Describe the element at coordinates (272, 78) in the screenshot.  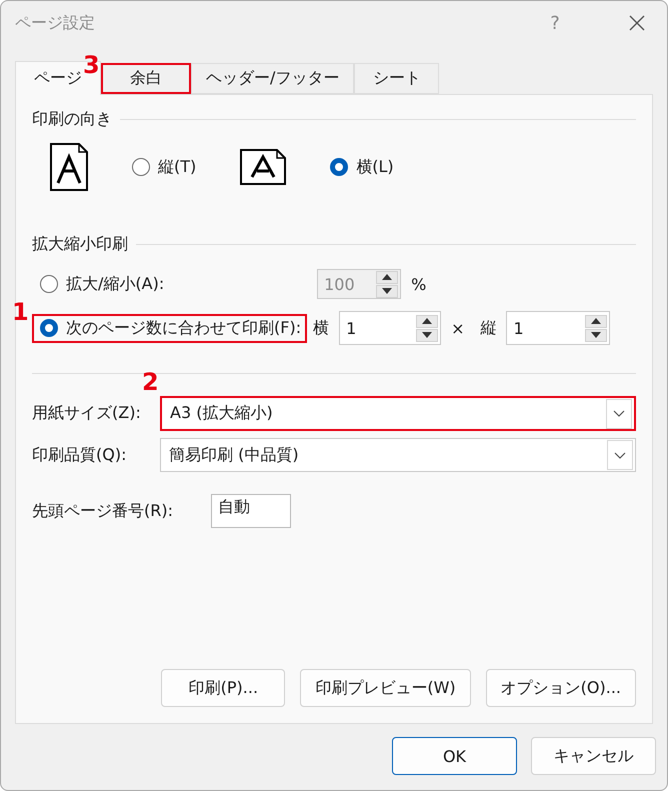
I see `tab: ヘッダー/フッター` at that location.